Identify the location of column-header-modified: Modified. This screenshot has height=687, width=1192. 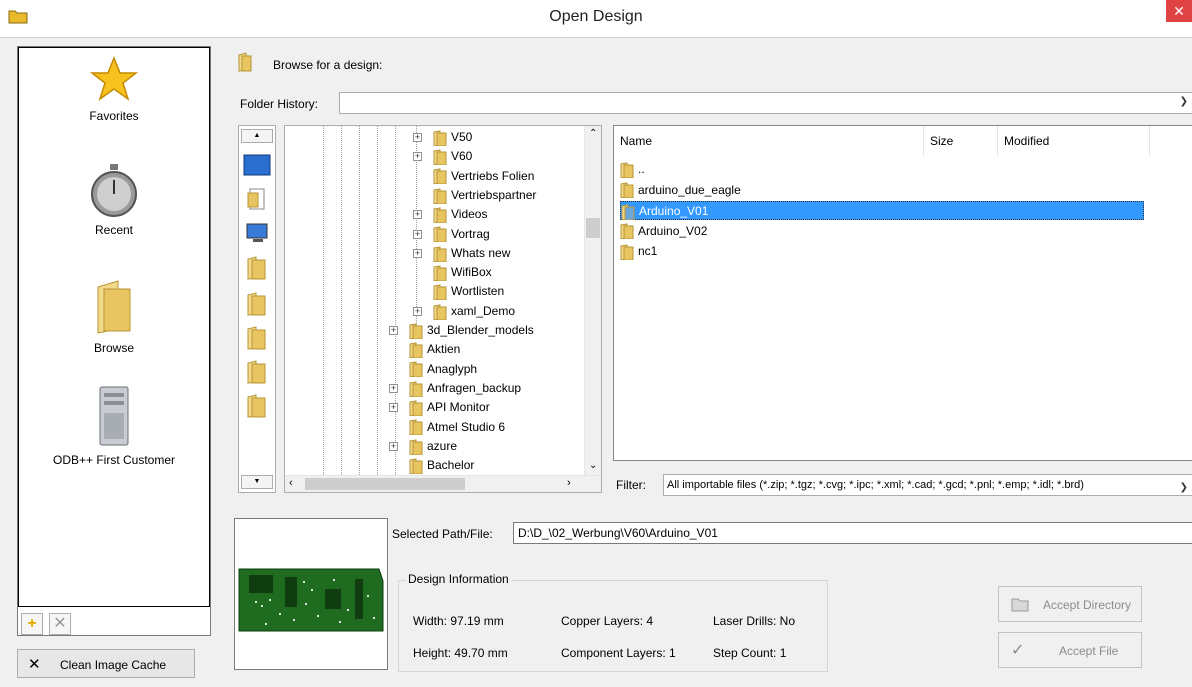
(1074, 141).